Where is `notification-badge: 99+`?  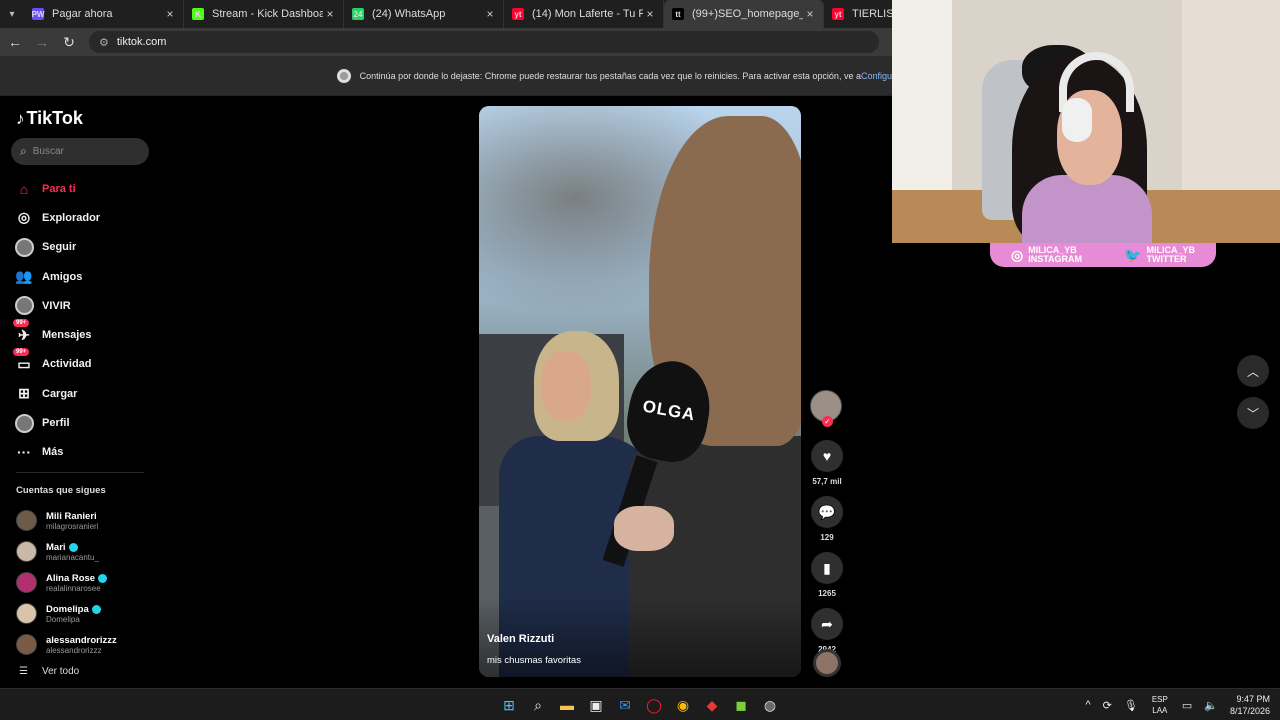 notification-badge: 99+ is located at coordinates (21, 352).